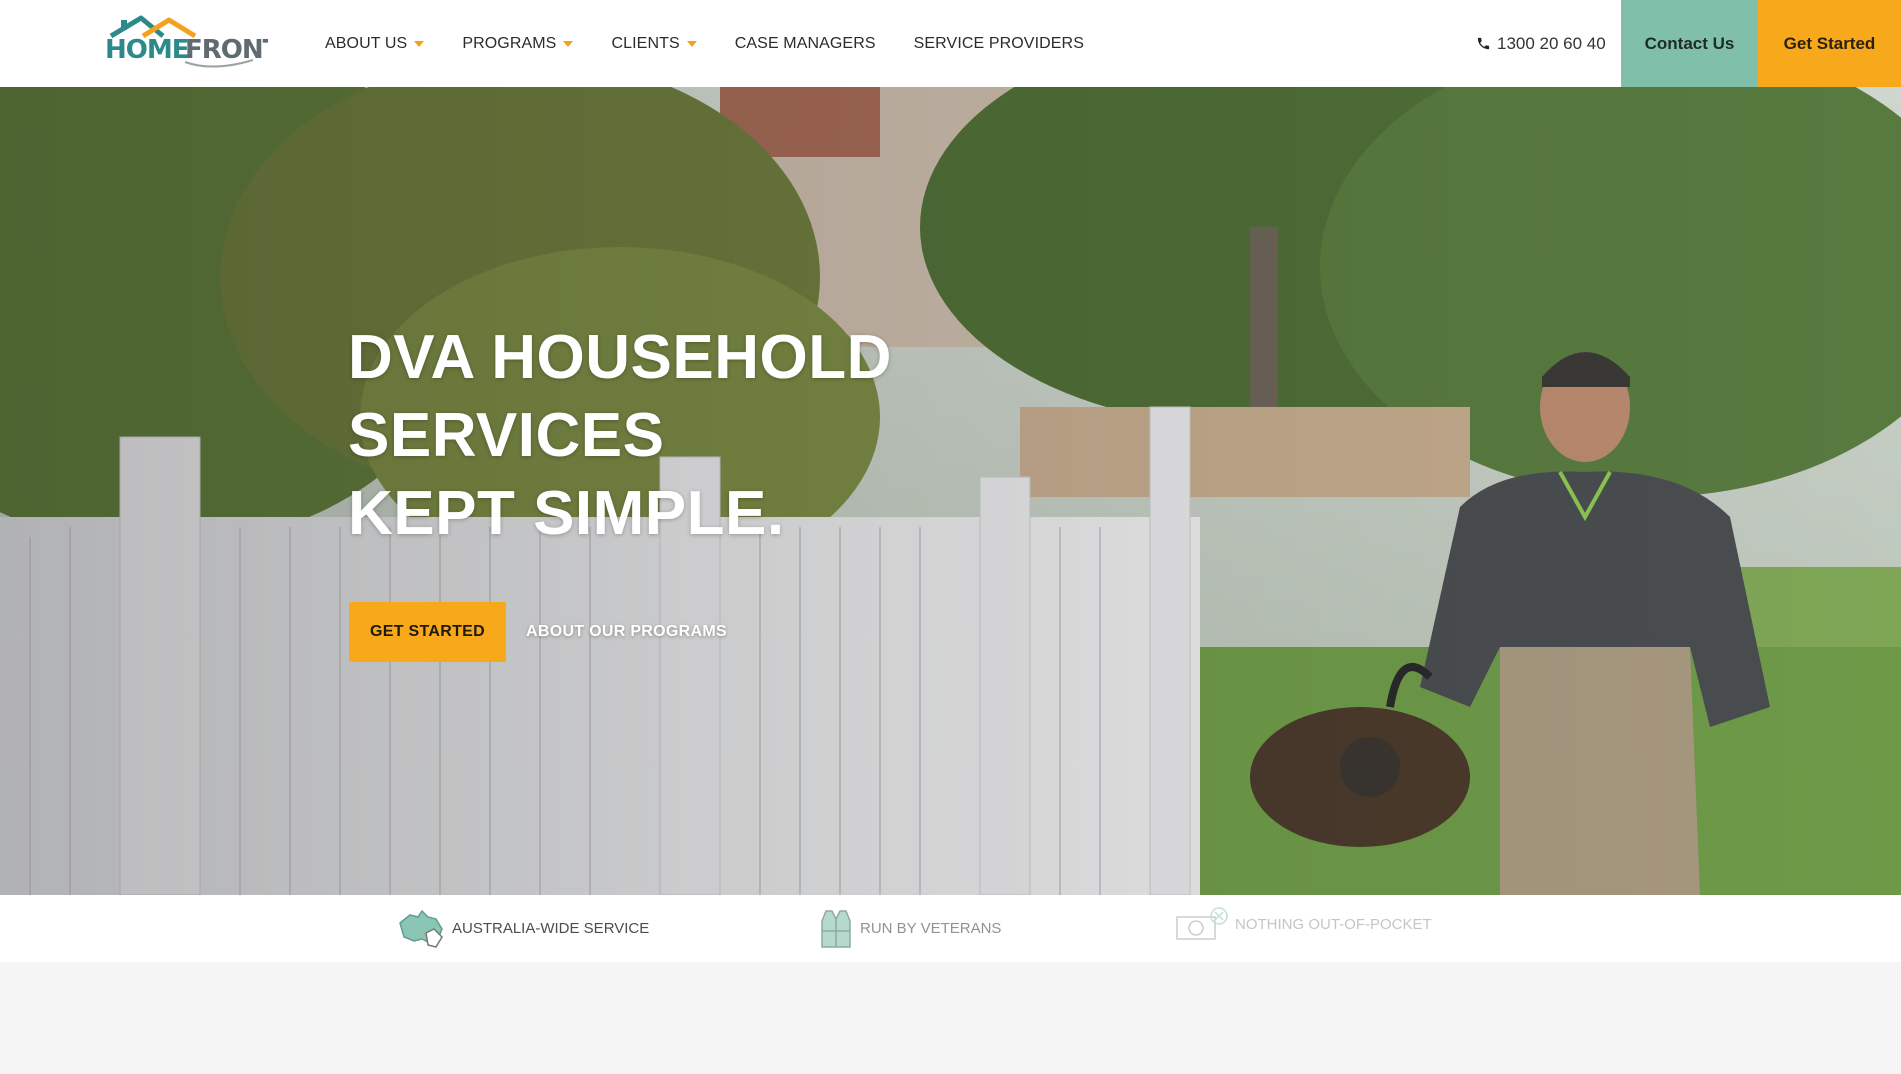 The image size is (1901, 1074). I want to click on nav-case-managers: CASE MANAGERS, so click(805, 44).